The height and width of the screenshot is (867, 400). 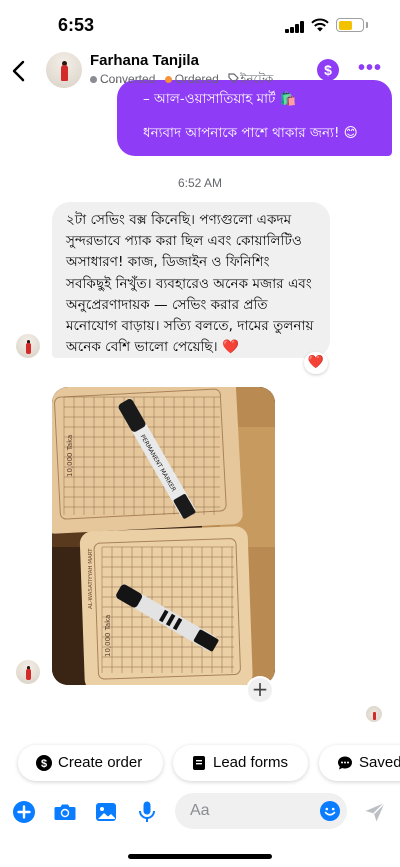 I want to click on saved-reply-icon, so click(x=345, y=763).